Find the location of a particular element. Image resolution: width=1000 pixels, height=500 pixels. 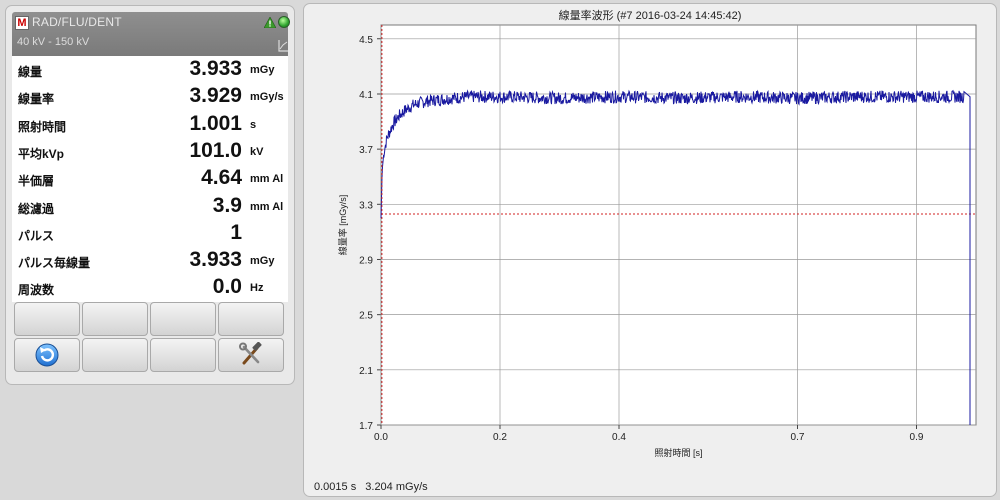

reading-row: 総濾過 3.9 mm Al is located at coordinates (150, 206).